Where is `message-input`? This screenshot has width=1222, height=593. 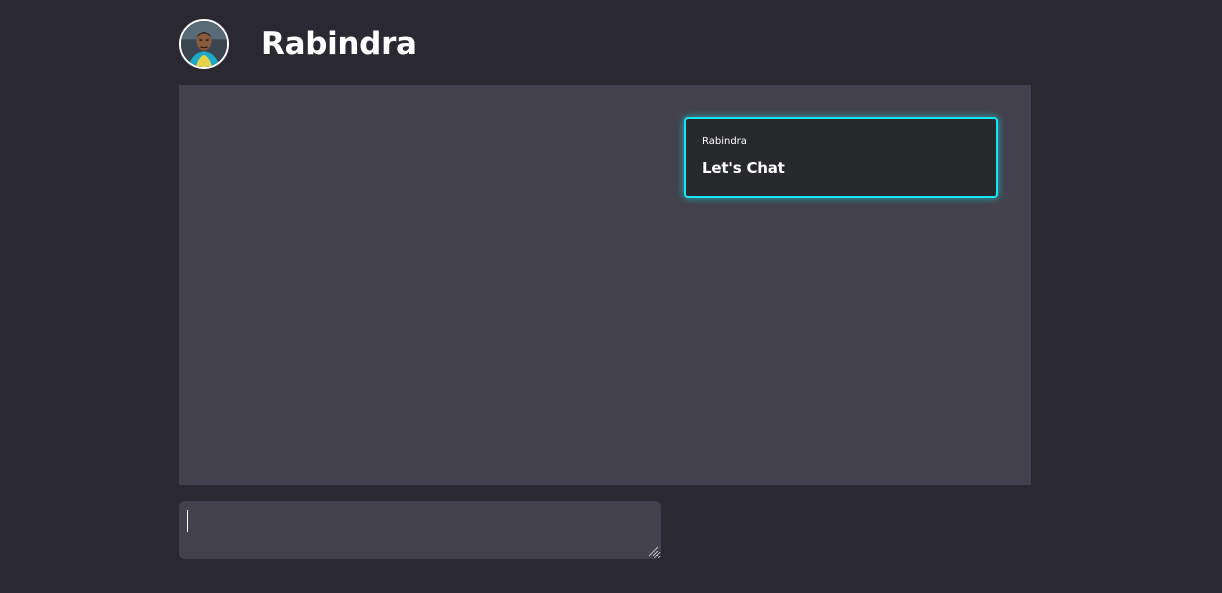 message-input is located at coordinates (420, 530).